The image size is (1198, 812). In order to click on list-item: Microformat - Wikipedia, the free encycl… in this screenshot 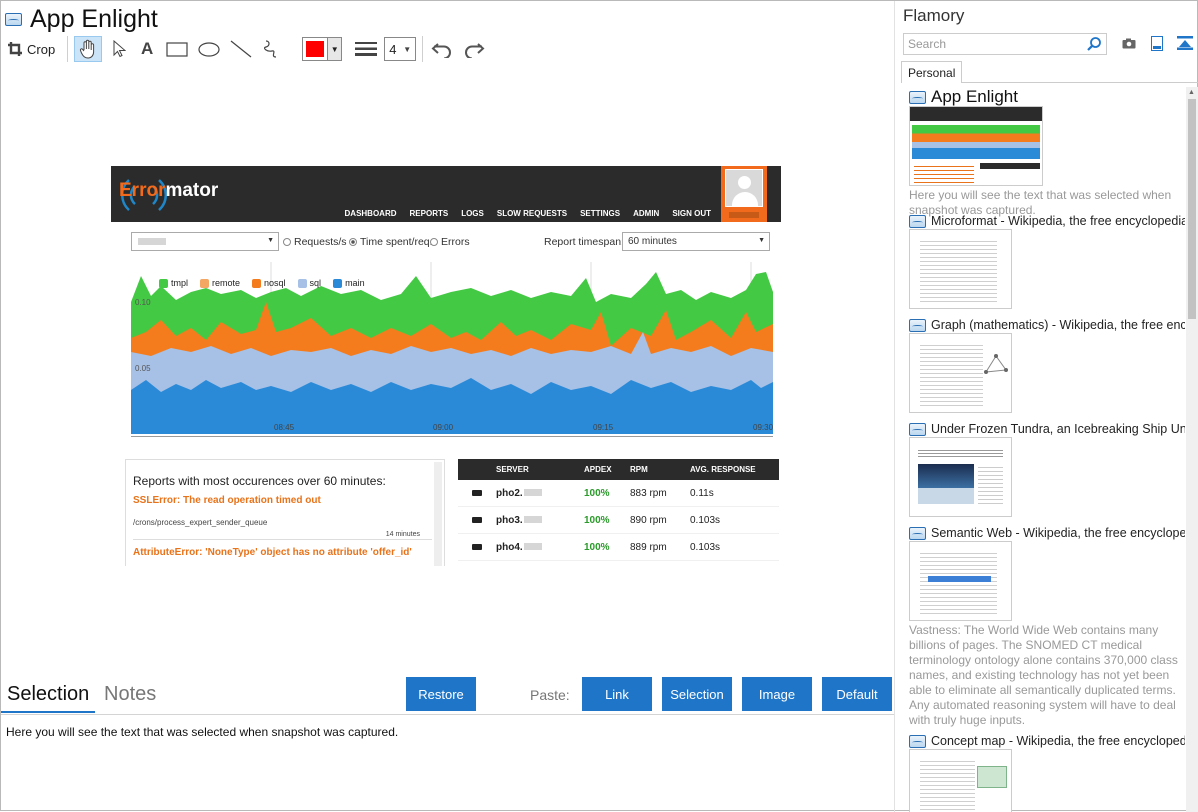, I will do `click(1047, 266)`.